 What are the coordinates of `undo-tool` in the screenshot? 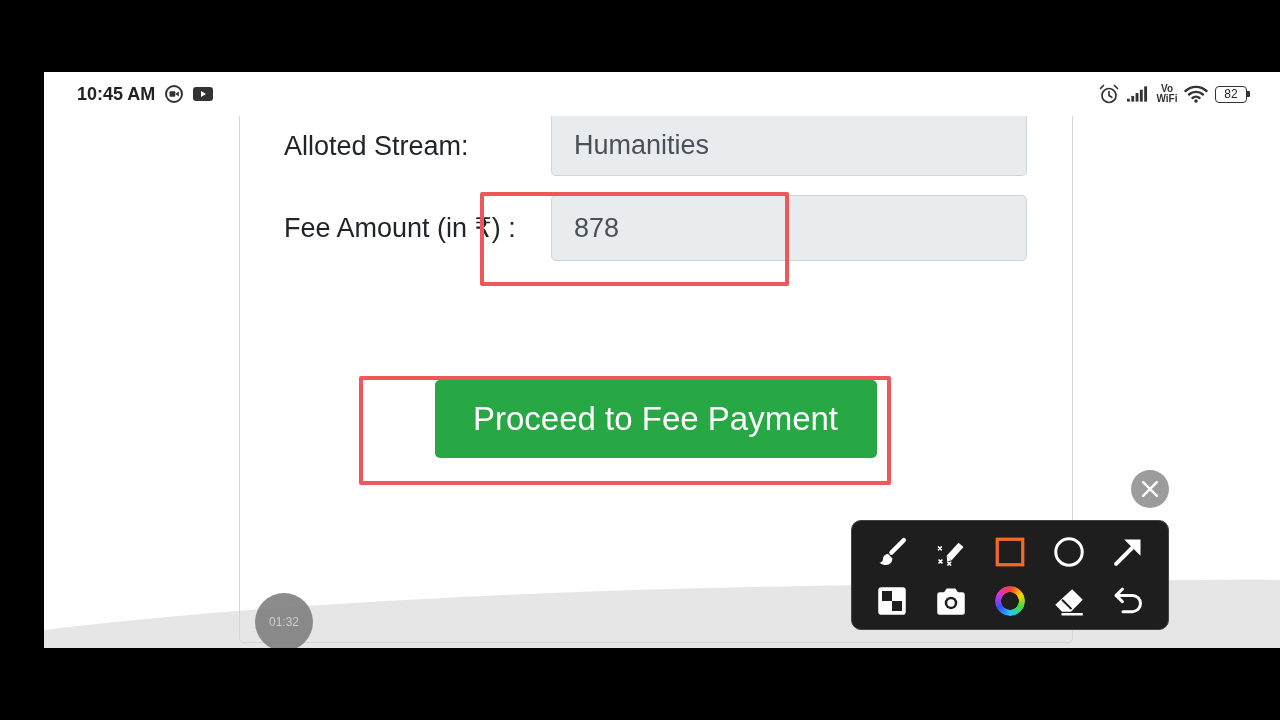 It's located at (1127, 600).